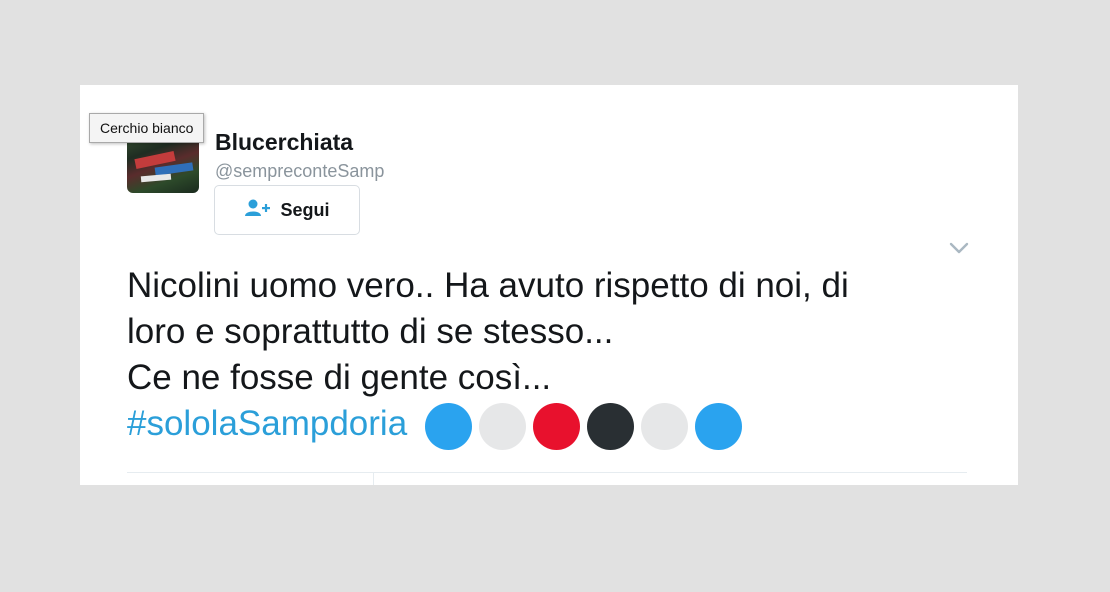 The height and width of the screenshot is (592, 1110). I want to click on red-circle-emoji, so click(557, 426).